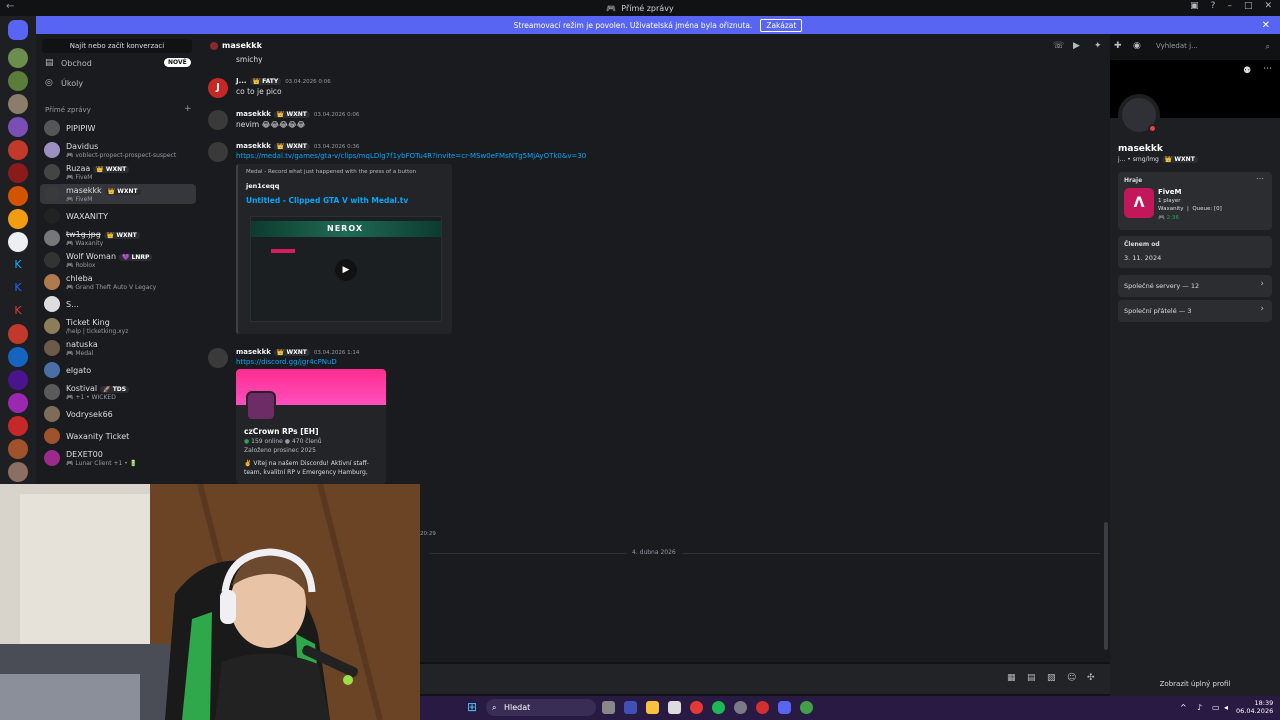  I want to click on dm-item: Wolf Woman 💜 LNRP 🎮 Roblox, so click(118, 260).